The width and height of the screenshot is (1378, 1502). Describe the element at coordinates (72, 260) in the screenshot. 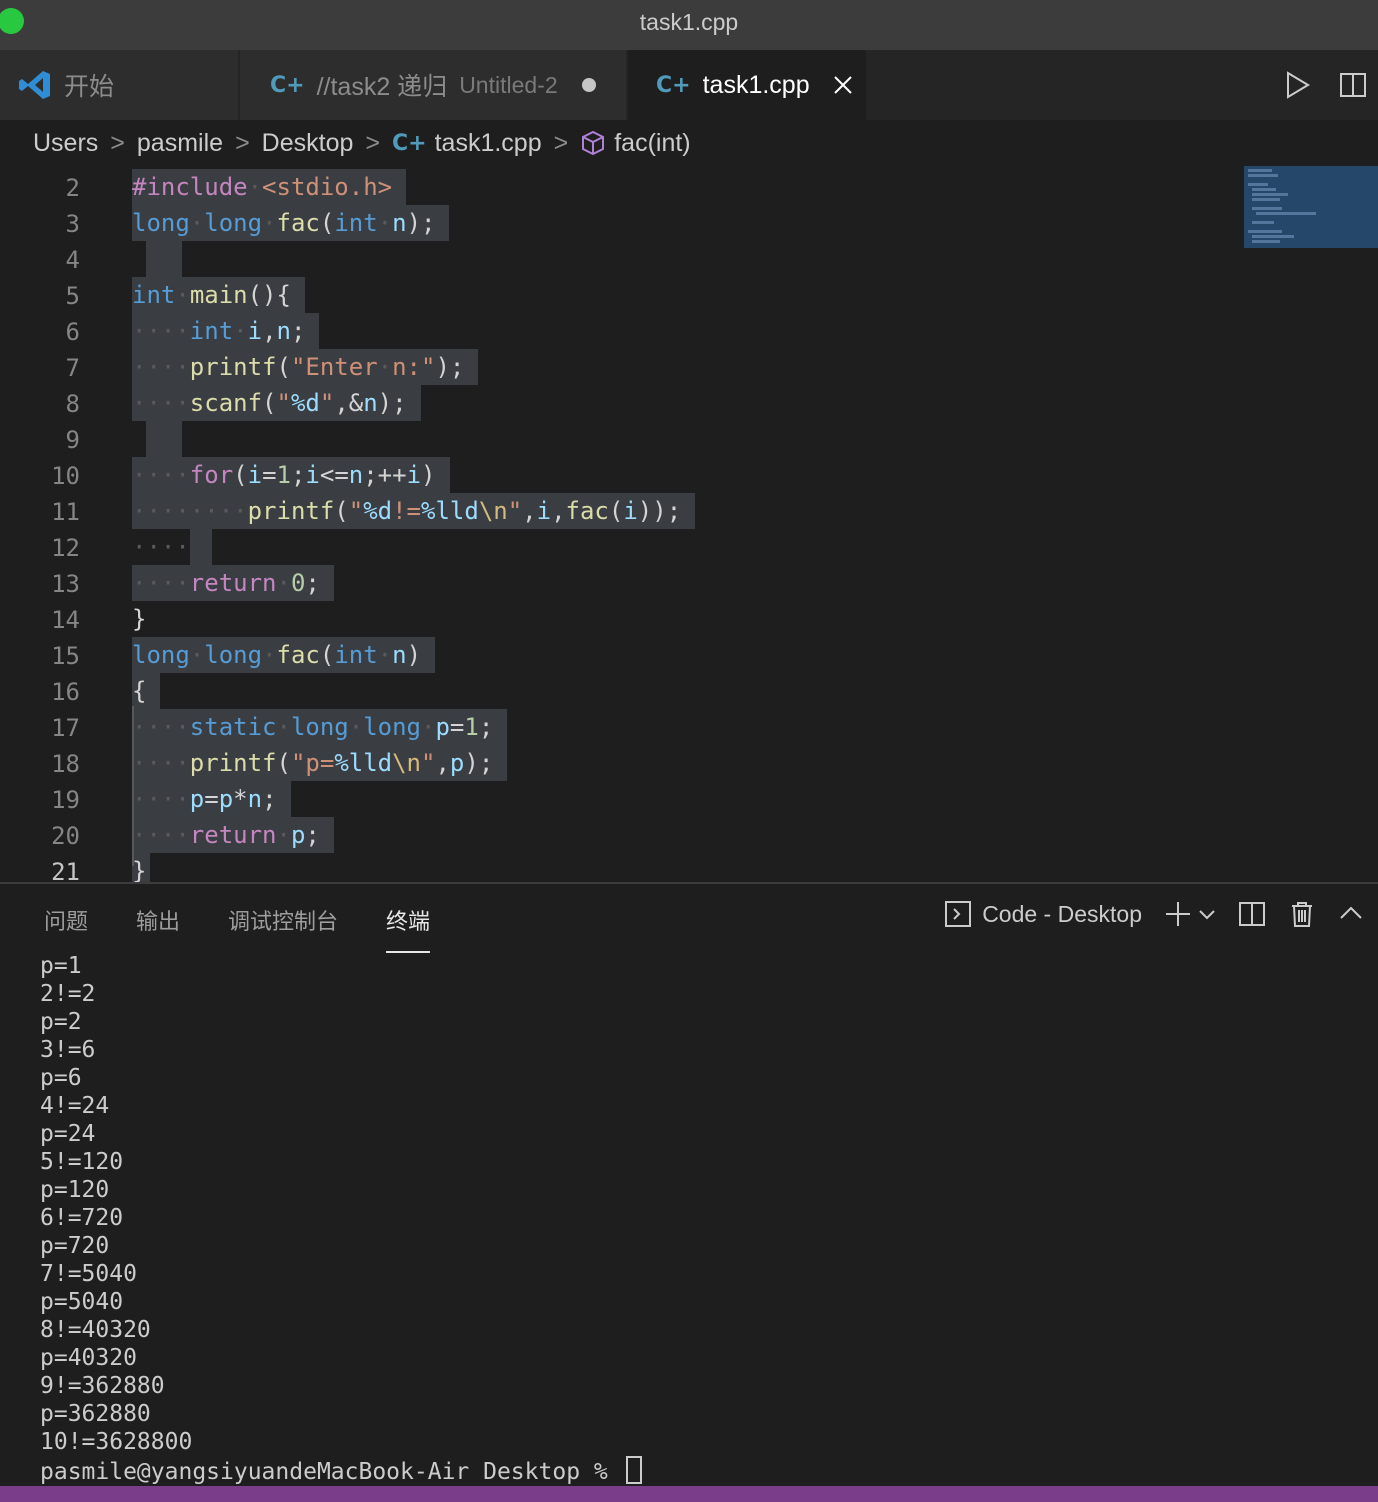

I see `line-number: 4` at that location.